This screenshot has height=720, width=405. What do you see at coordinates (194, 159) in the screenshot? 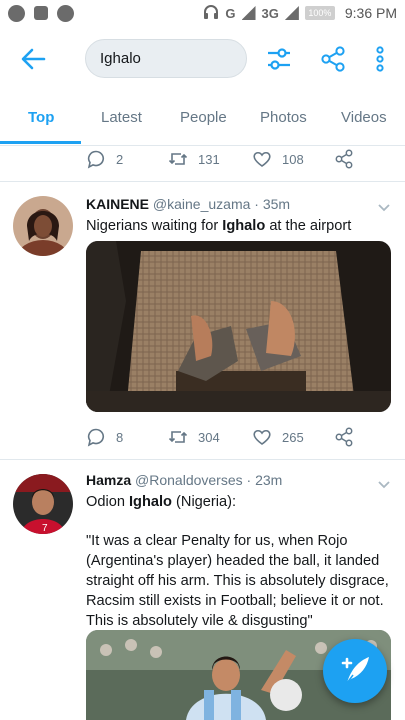
I see `retweet-button: 131` at bounding box center [194, 159].